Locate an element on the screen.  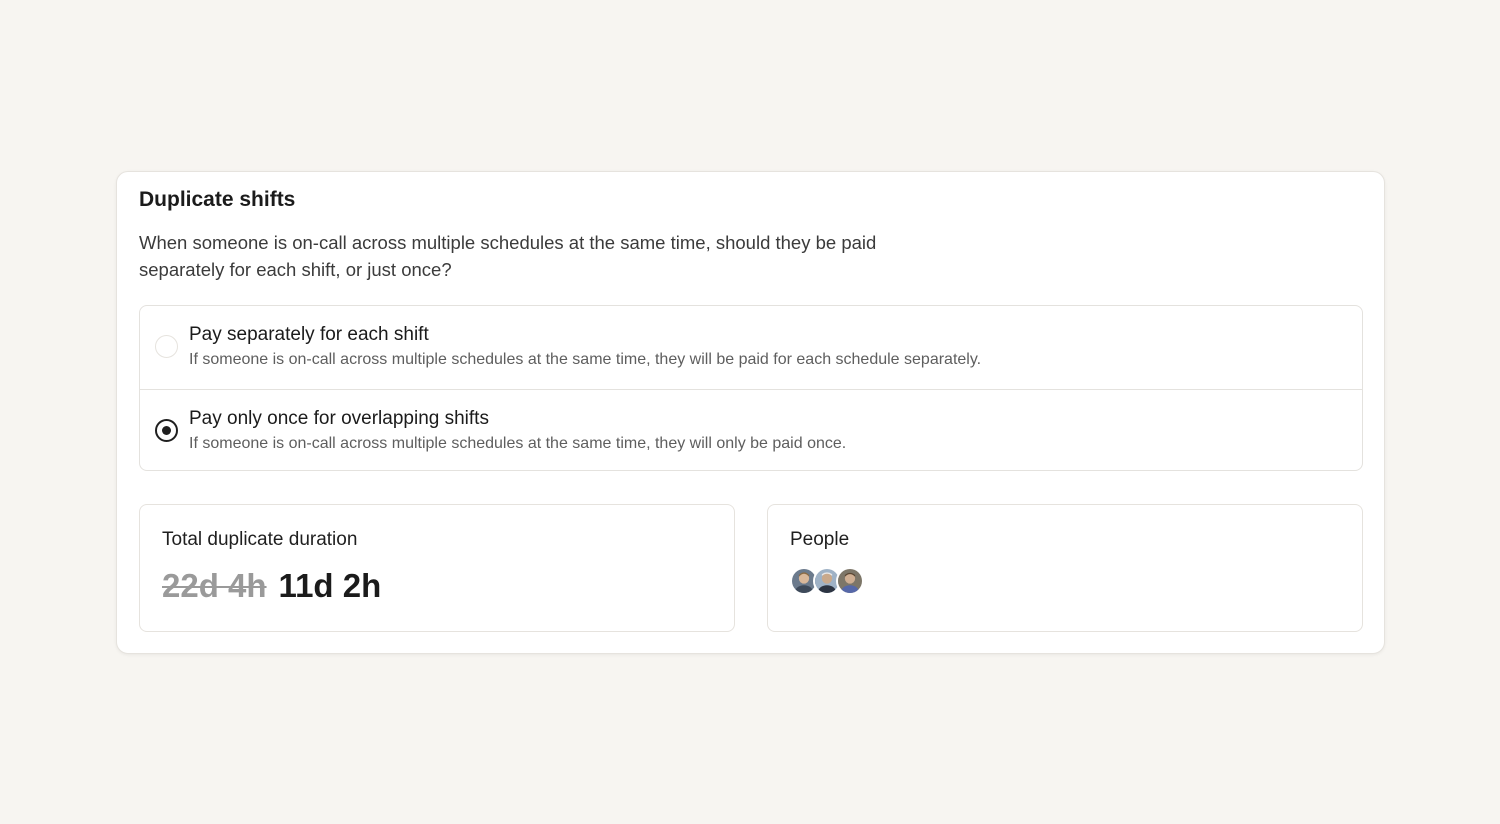
original-duration: 22d 4h is located at coordinates (214, 585).